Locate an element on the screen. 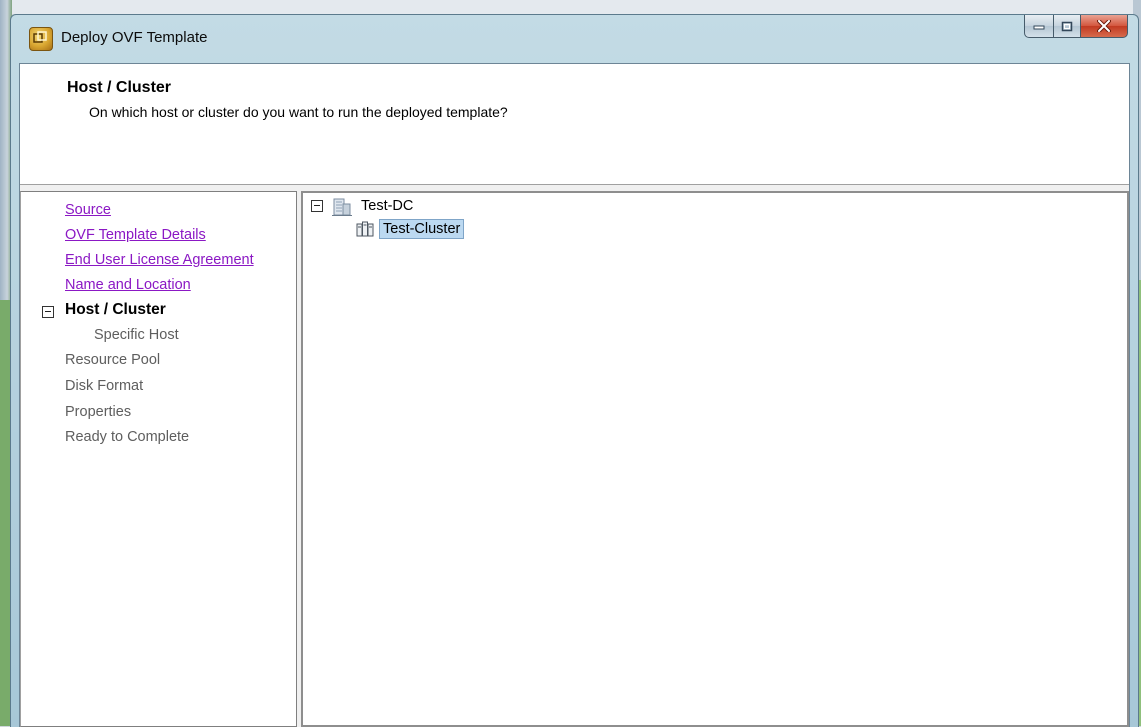 The width and height of the screenshot is (1141, 727). tree-node-cluster: Test-Cluster is located at coordinates (410, 229).